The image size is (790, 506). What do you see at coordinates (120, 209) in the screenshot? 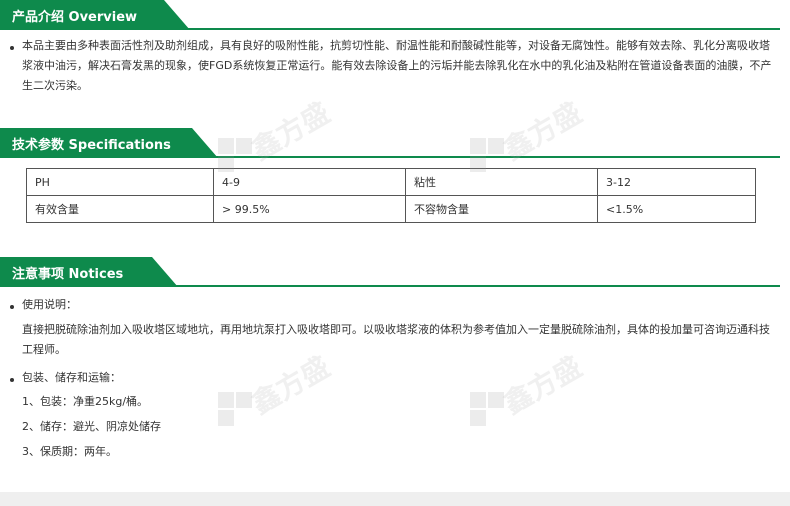
I see `spec-label: 有效含量` at bounding box center [120, 209].